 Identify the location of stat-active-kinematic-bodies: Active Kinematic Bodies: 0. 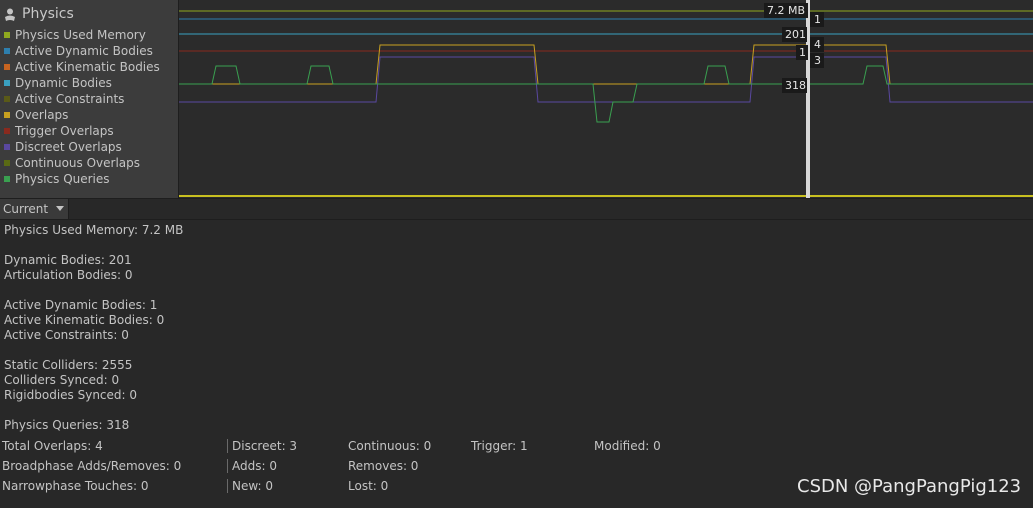
(84, 320).